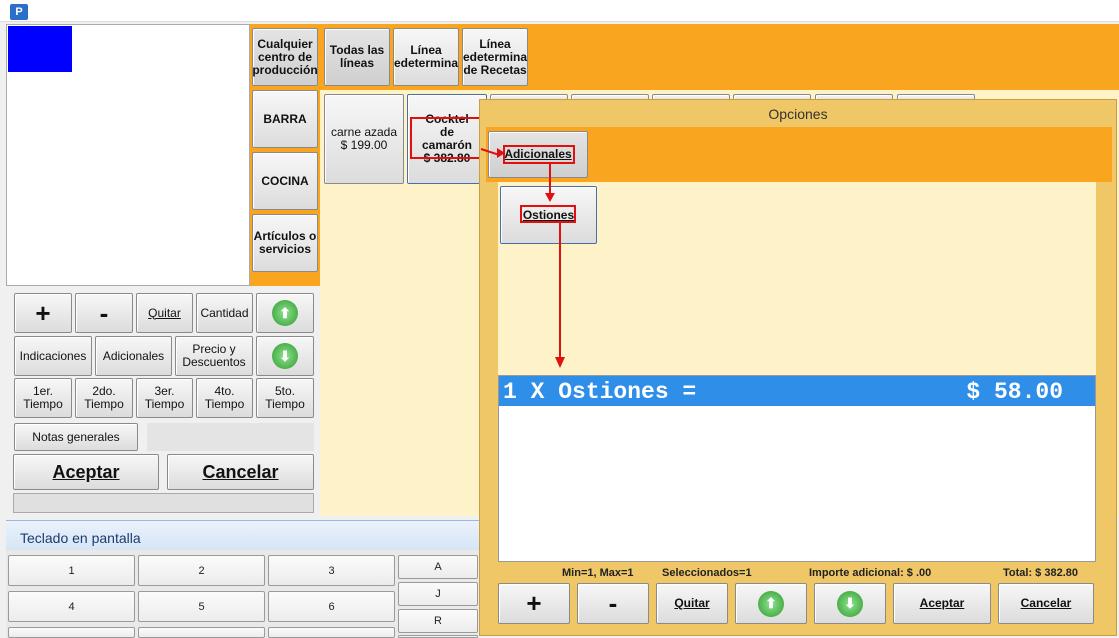  I want to click on key-j: J, so click(438, 594).